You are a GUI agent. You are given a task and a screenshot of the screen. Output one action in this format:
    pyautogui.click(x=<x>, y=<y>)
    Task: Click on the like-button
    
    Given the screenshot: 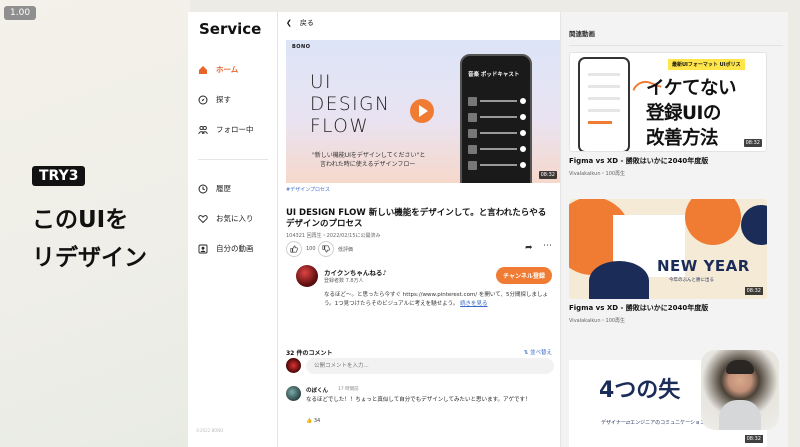 What is the action you would take?
    pyautogui.click(x=294, y=249)
    